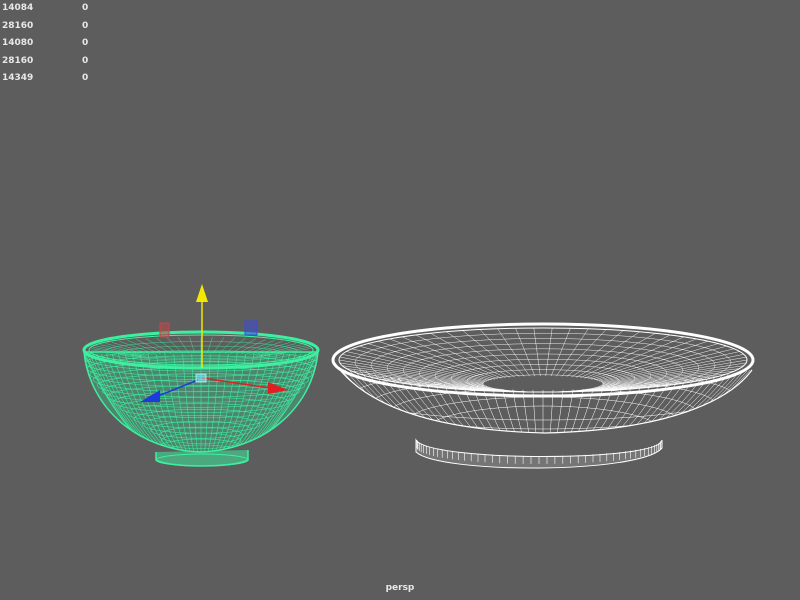  Describe the element at coordinates (400, 588) in the screenshot. I see `camera-name-label: persp` at that location.